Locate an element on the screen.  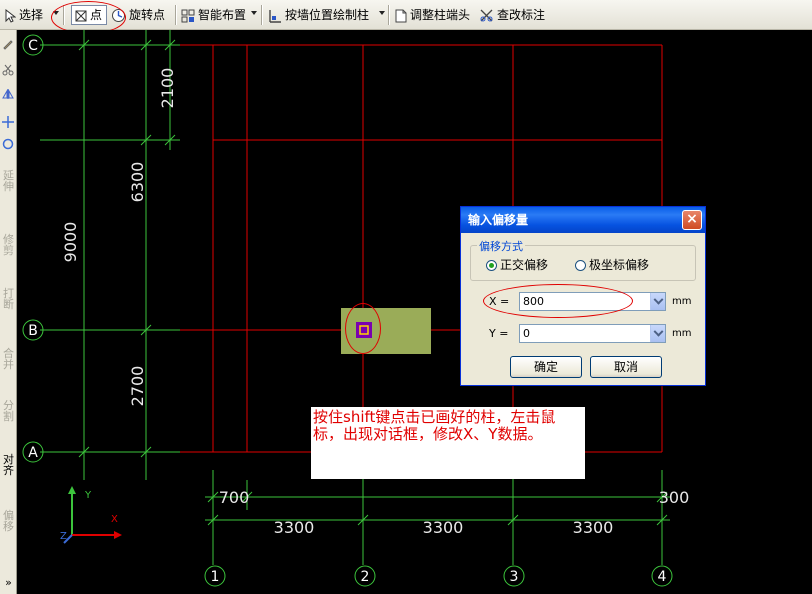
adjust-column-end-label: 调整柱端头 is located at coordinates (440, 15).